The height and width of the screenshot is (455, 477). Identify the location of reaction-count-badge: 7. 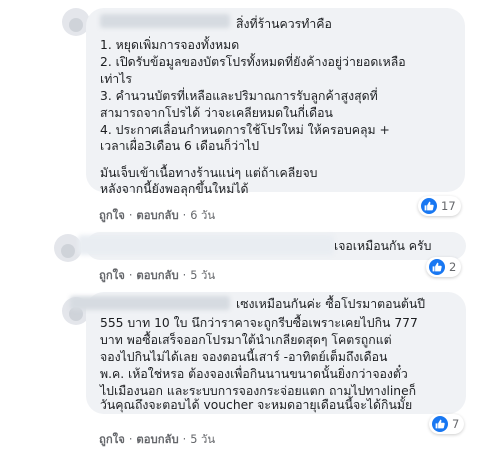
(447, 424).